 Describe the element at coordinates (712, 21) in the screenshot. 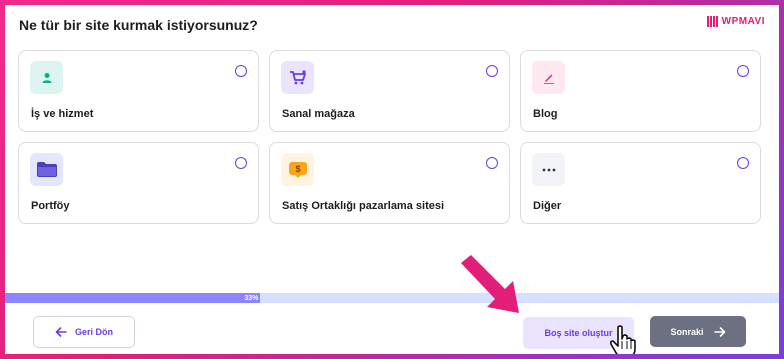

I see `brand-bars-icon` at that location.